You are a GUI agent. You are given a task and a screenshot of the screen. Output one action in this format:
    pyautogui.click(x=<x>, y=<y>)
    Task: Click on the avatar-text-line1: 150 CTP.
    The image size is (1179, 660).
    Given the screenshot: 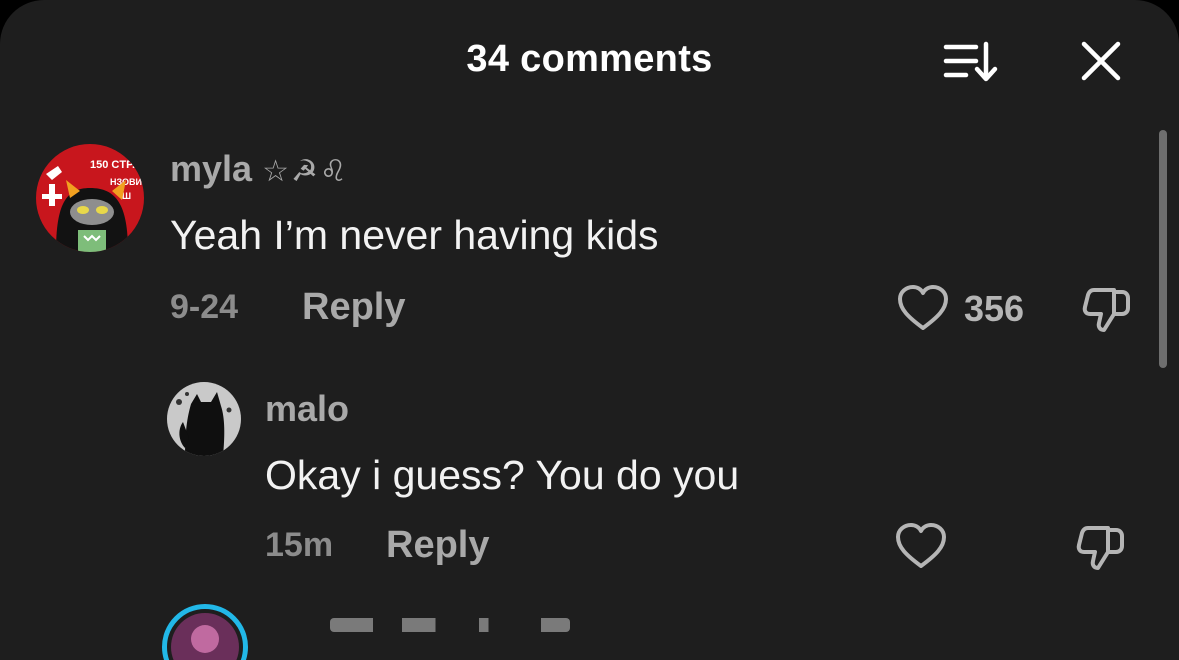 What is the action you would take?
    pyautogui.click(x=112, y=165)
    